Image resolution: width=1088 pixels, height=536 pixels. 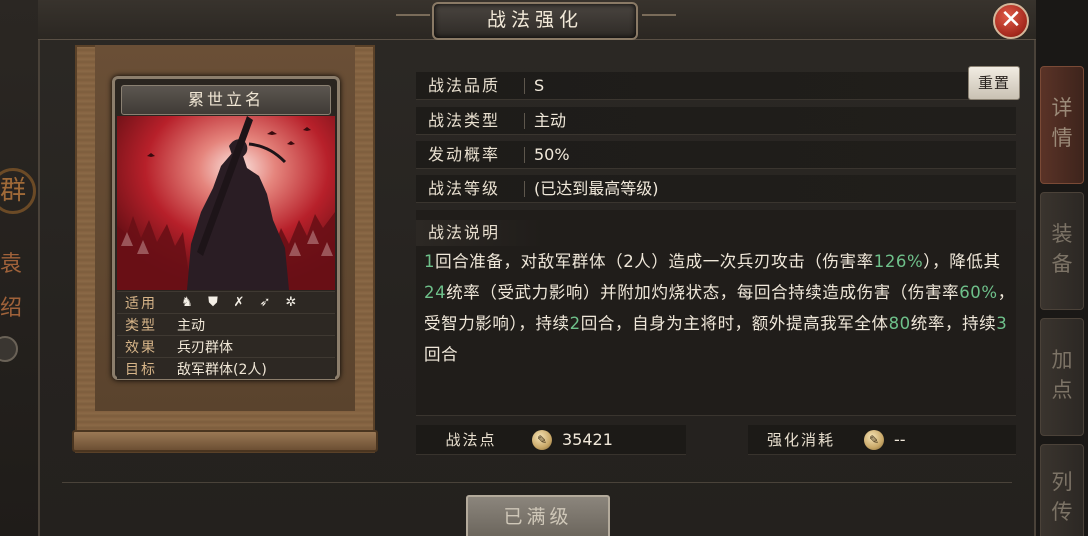 I want to click on warrior-silhouette-icon, so click(x=226, y=203).